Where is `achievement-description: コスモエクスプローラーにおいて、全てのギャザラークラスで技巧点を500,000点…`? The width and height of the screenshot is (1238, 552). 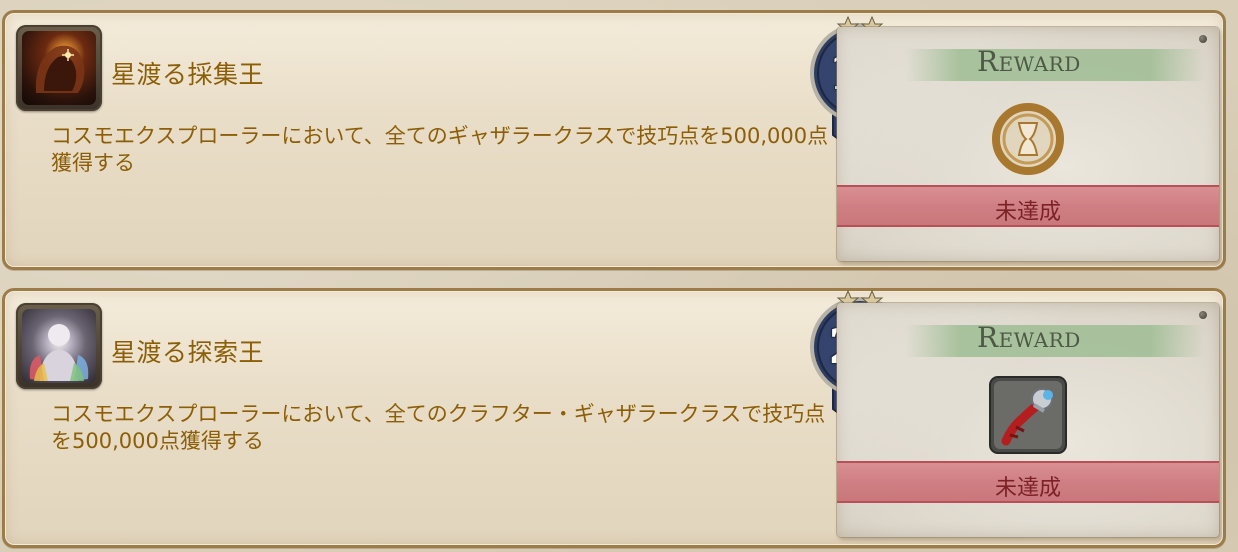 achievement-description: コスモエクスプローラーにおいて、全てのギャザラークラスで技巧点を500,000点… is located at coordinates (440, 149).